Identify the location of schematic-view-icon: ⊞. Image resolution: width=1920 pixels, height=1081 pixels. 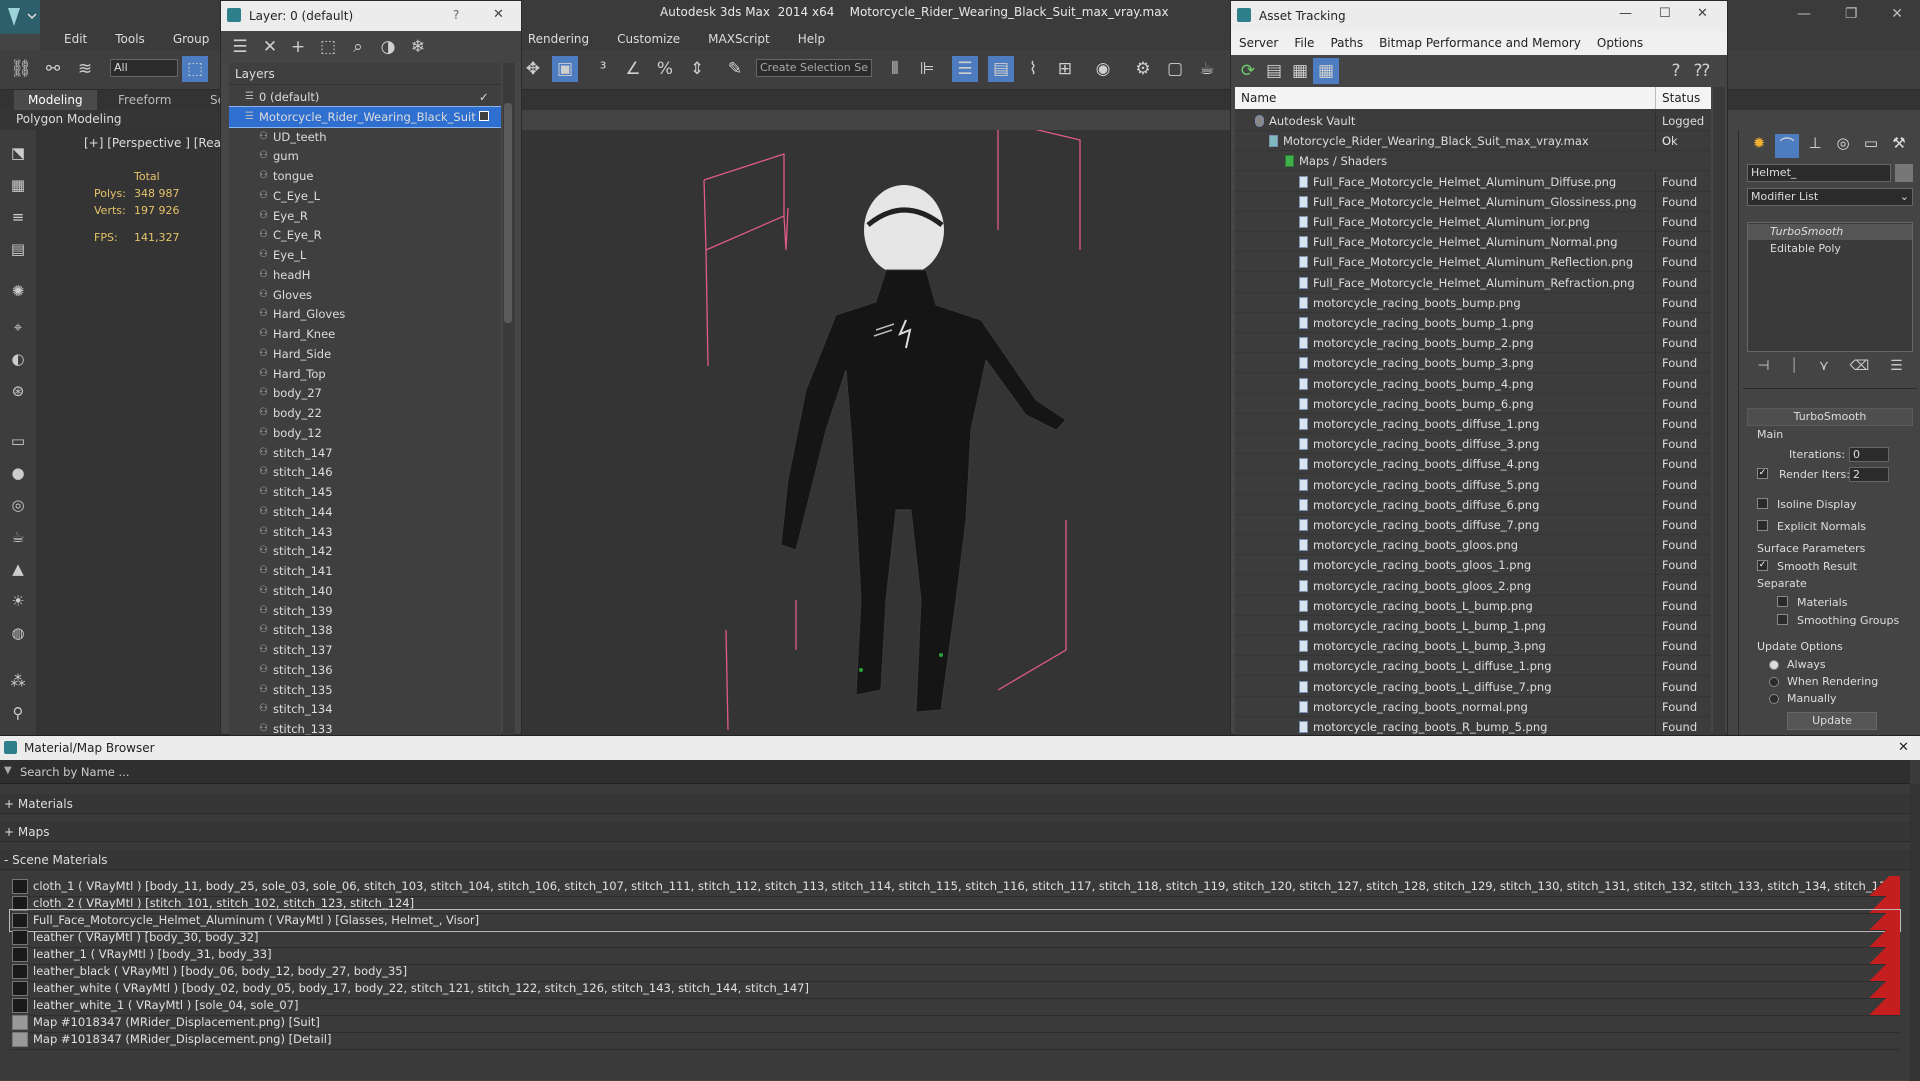
(1065, 69).